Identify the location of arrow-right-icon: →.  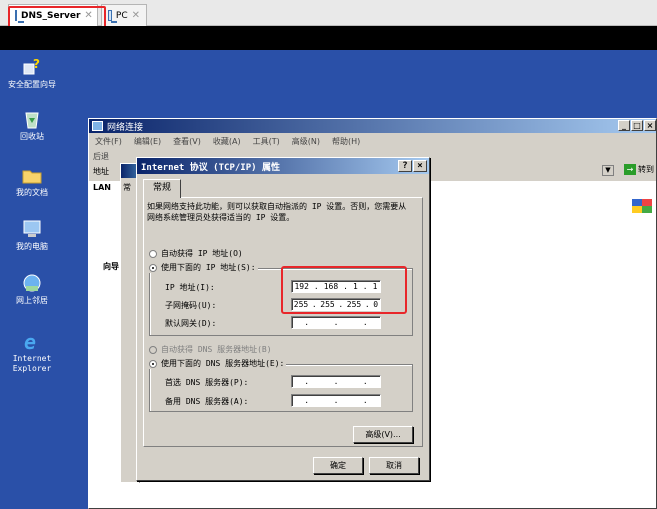
(630, 169).